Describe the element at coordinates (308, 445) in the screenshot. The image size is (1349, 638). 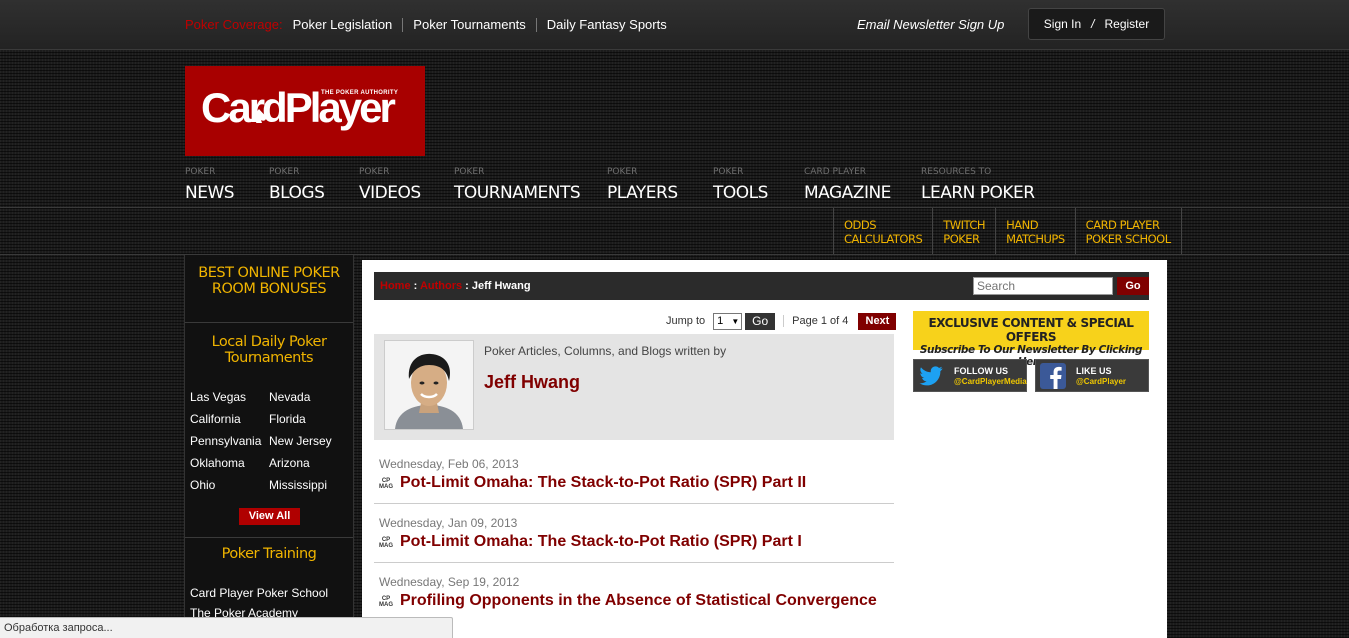
I see `location-new-jersey: New Jersey` at that location.